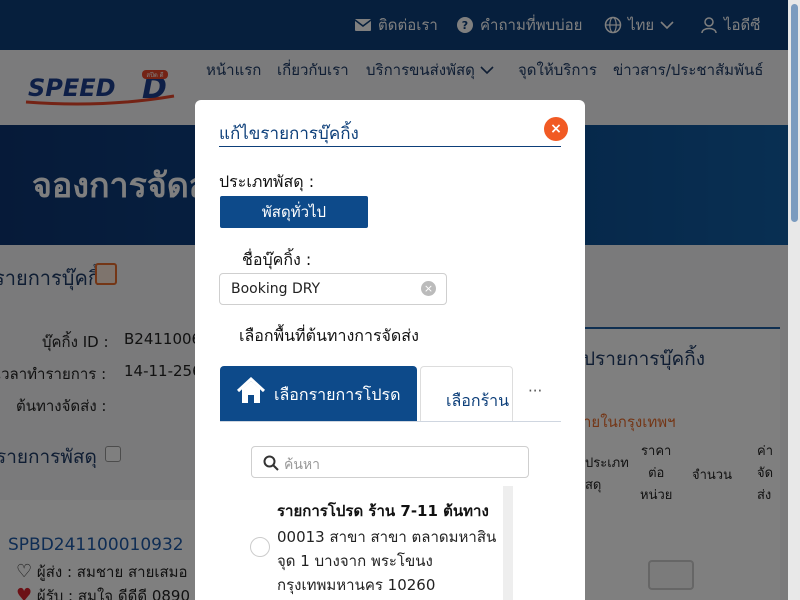 This screenshot has width=800, height=600. I want to click on tab-store-label: เลือกร้าน, so click(478, 400).